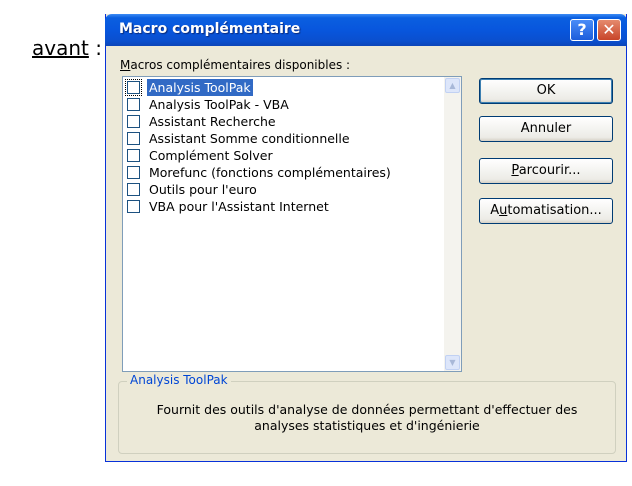  I want to click on caption: avant :, so click(67, 48).